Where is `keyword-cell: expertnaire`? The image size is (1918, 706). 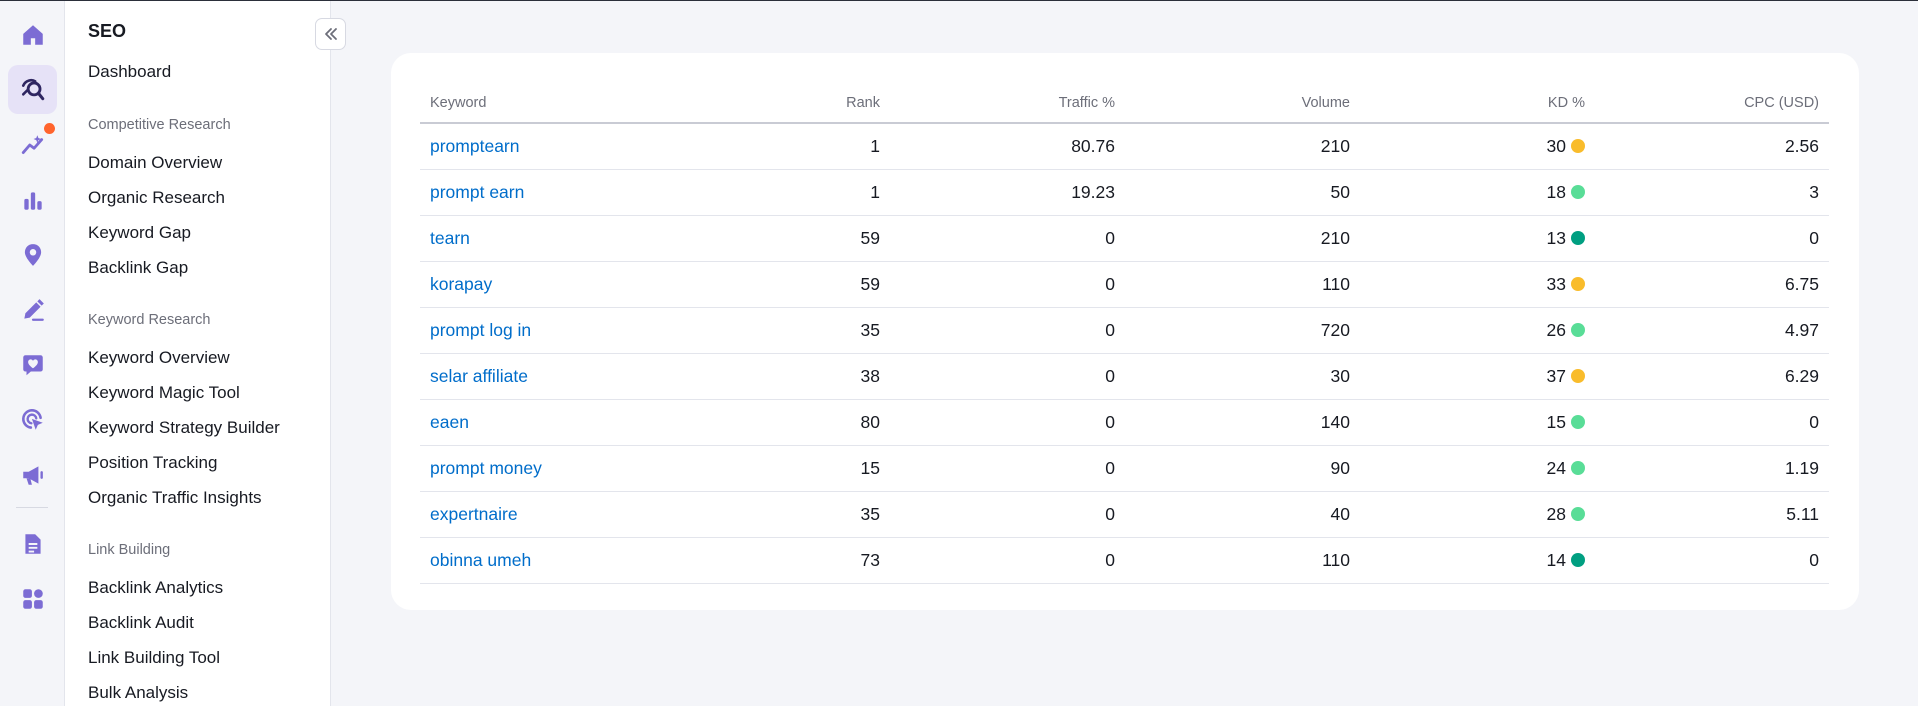
keyword-cell: expertnaire is located at coordinates (582, 514).